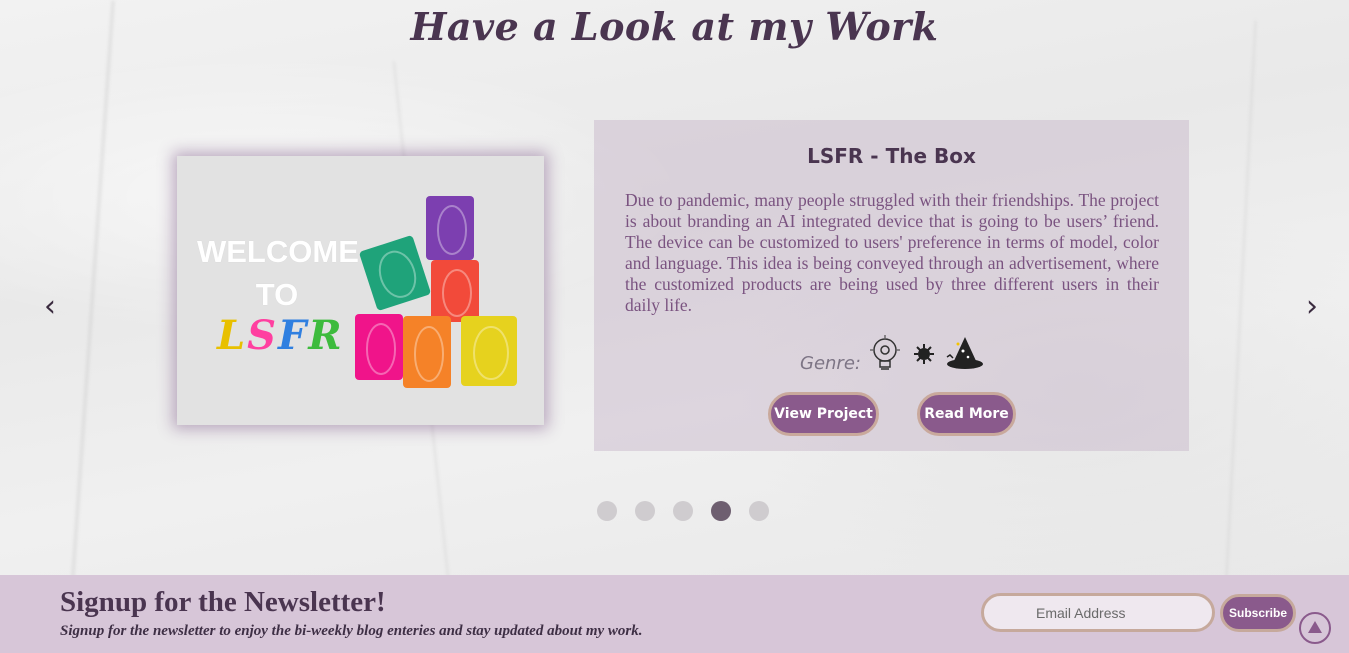 The height and width of the screenshot is (653, 1349). Describe the element at coordinates (223, 602) in the screenshot. I see `newsletter-title: Signup for the Newsletter!` at that location.